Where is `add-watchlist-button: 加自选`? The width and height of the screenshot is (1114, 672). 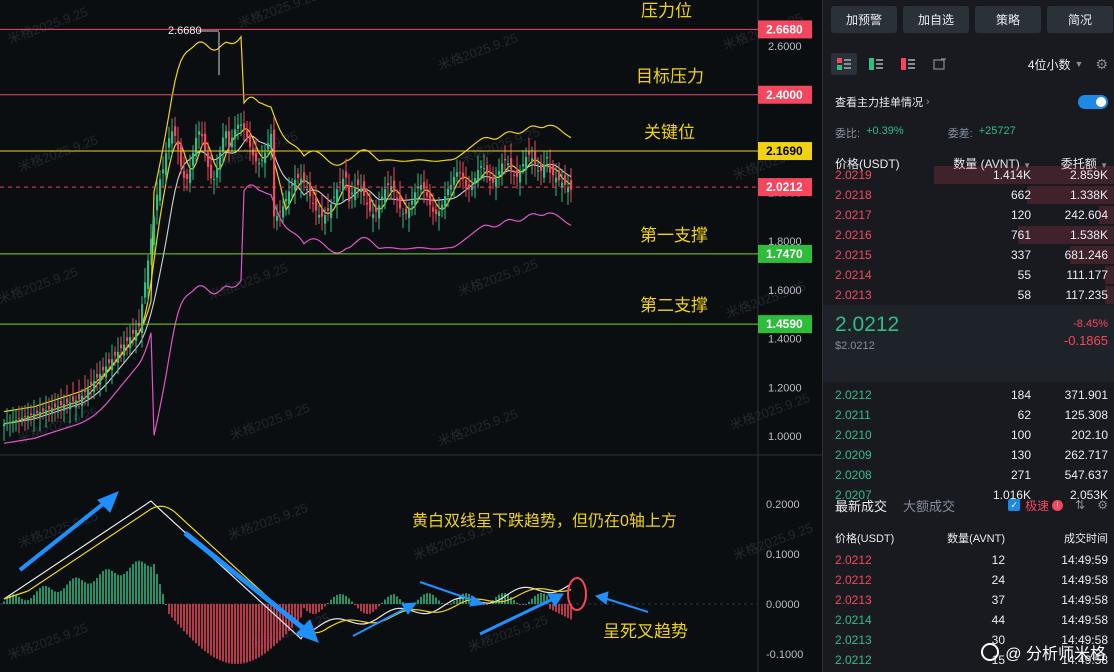
add-watchlist-button: 加自选 is located at coordinates (936, 19).